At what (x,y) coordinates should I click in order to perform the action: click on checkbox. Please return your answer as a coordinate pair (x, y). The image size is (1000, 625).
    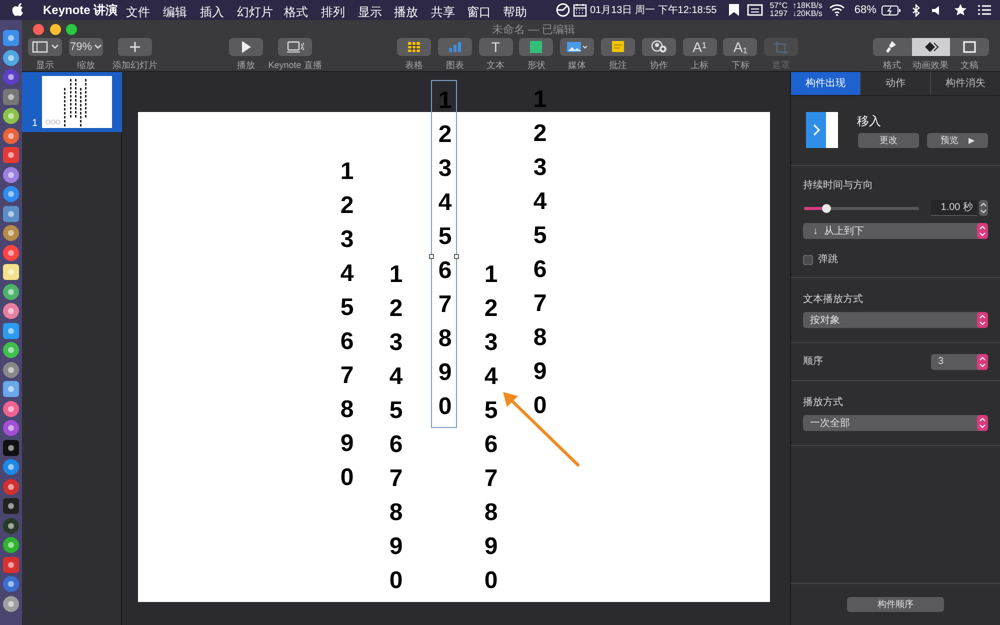
    Looking at the image, I should click on (808, 259).